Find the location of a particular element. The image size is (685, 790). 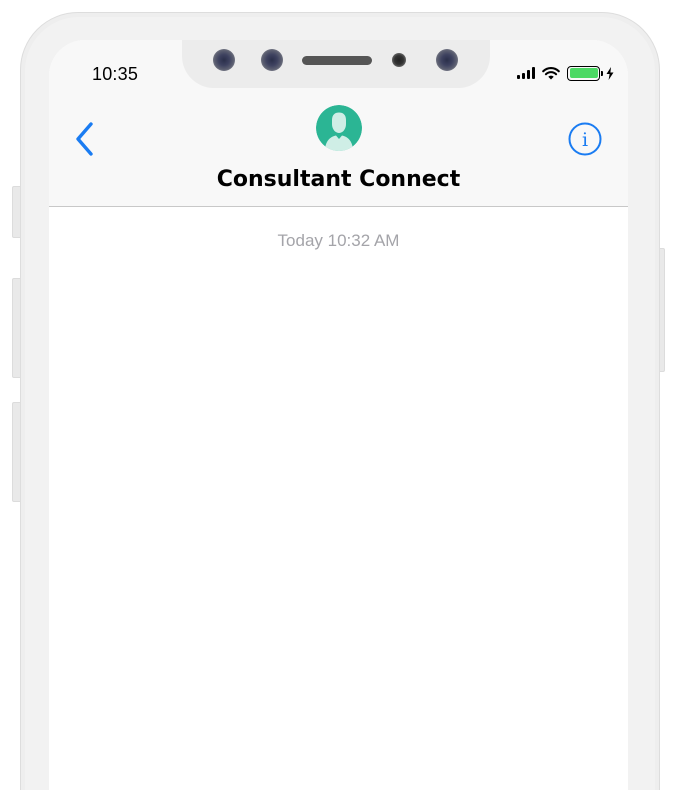

person-avatar-icon is located at coordinates (339, 128).